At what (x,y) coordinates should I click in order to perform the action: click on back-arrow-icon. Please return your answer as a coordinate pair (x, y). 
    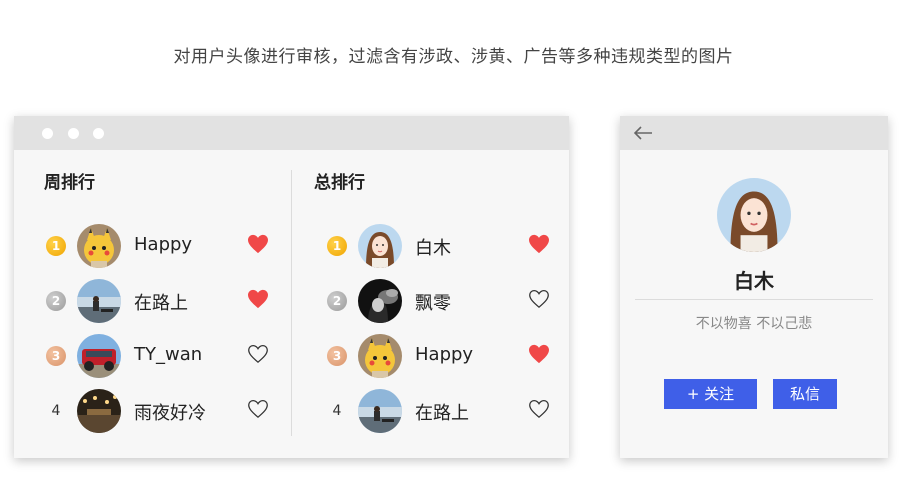
    Looking at the image, I should click on (643, 133).